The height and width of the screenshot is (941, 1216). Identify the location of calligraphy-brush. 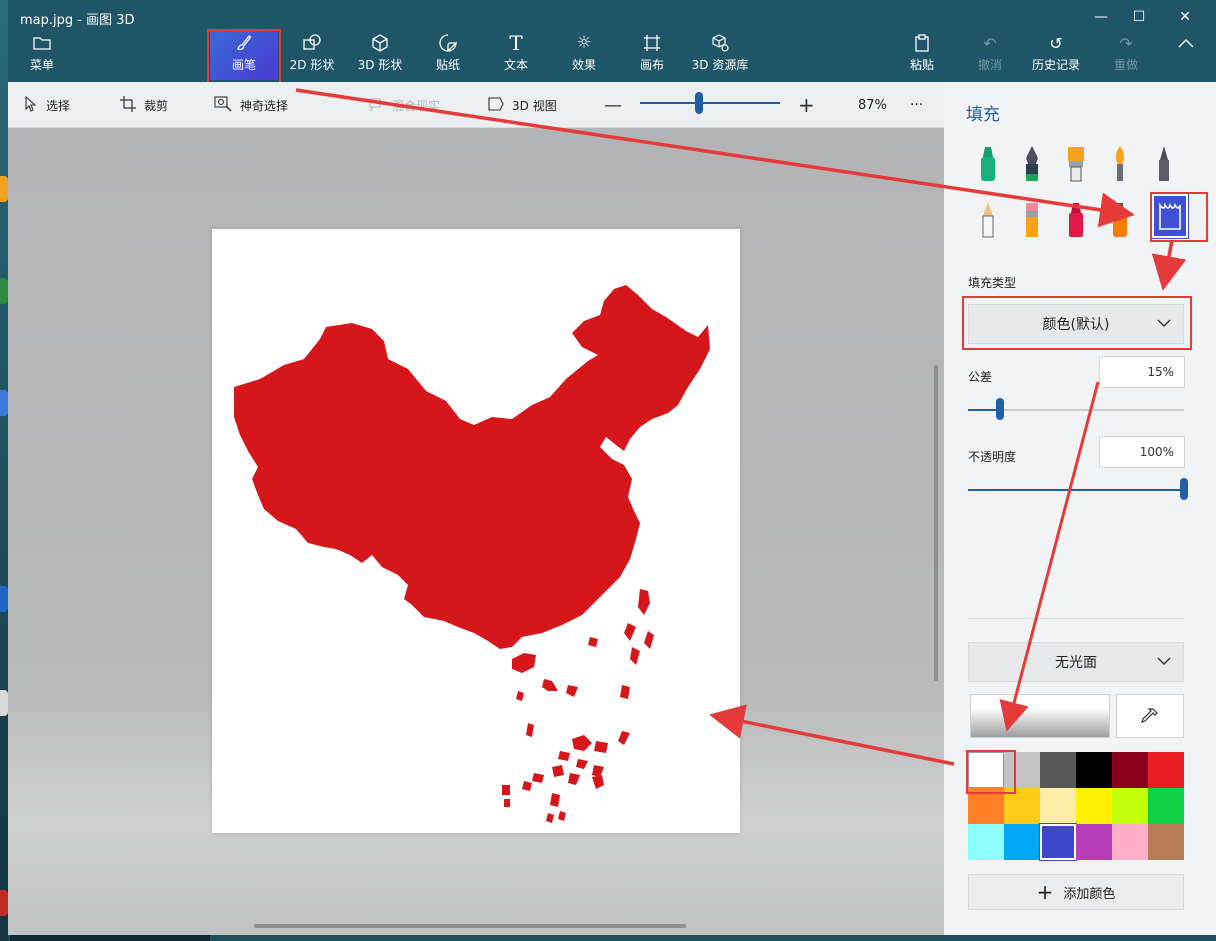
(1032, 164).